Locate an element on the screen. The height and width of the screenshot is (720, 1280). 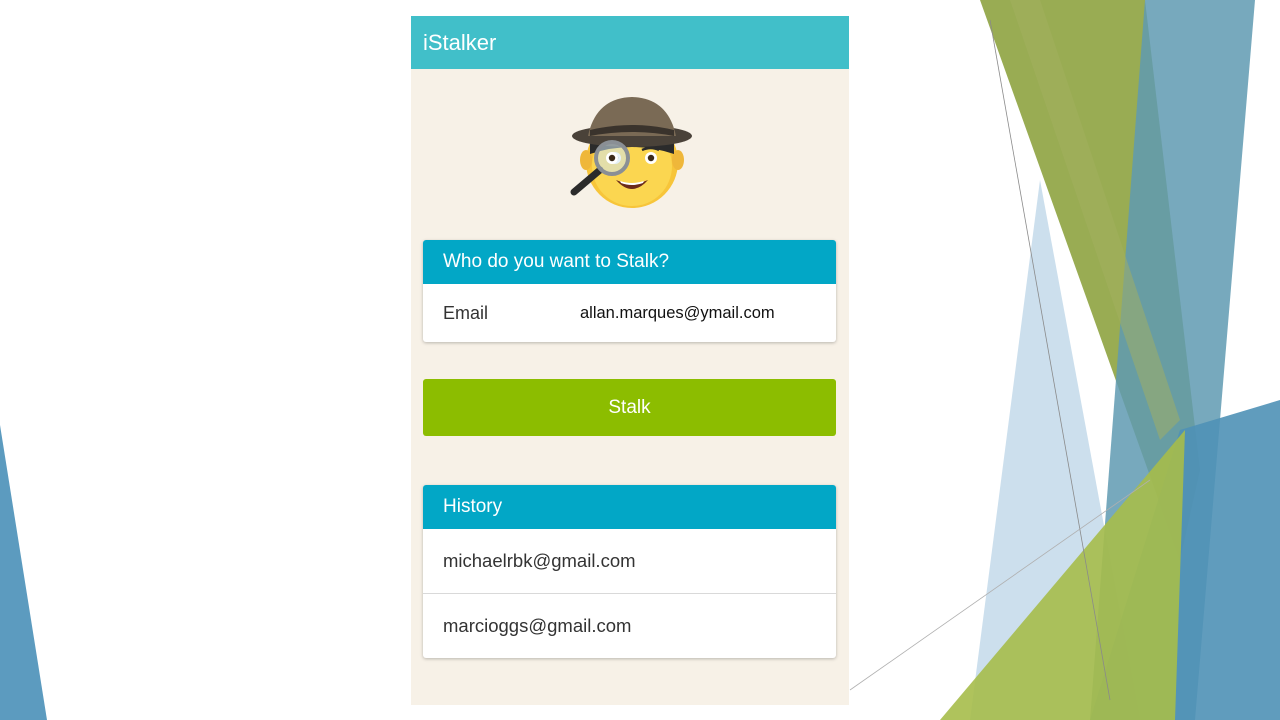
app-title: iStalker is located at coordinates (460, 42).